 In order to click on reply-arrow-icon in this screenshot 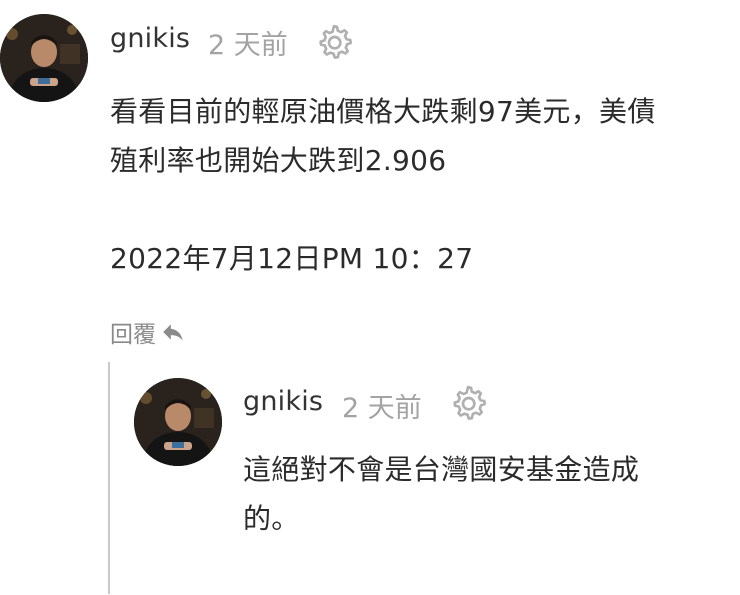, I will do `click(173, 332)`.